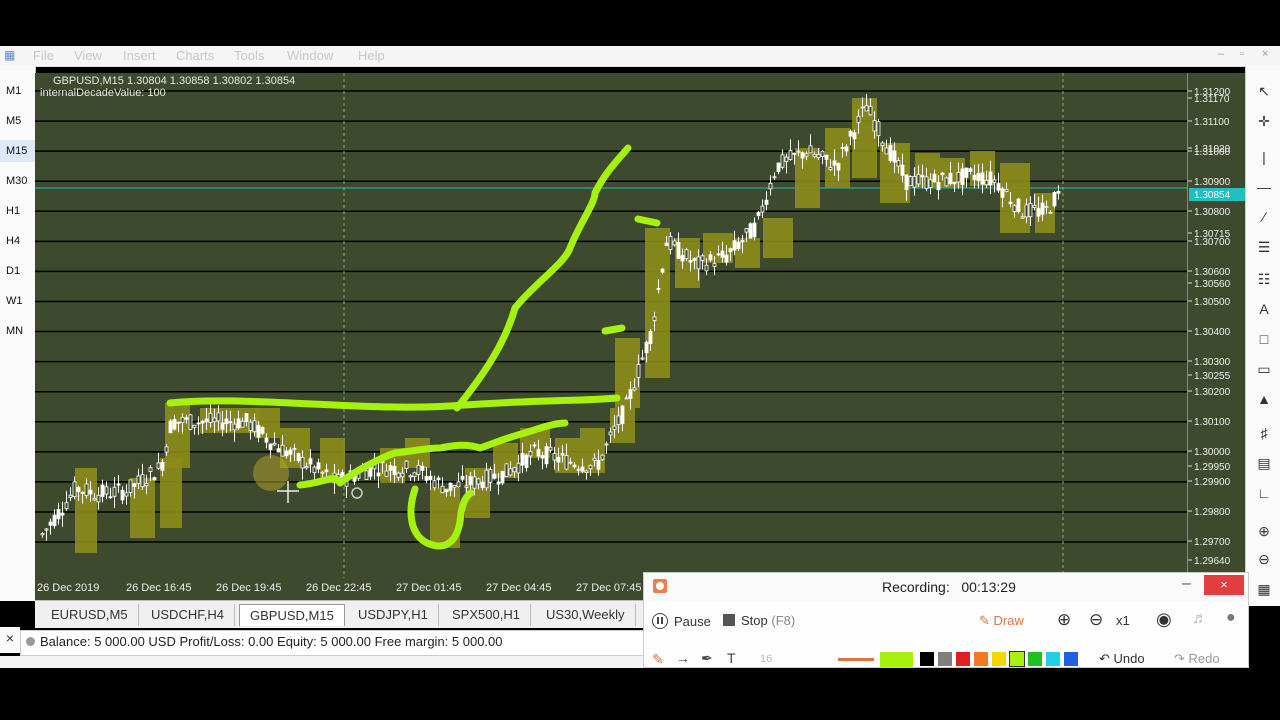 The image size is (1280, 720). I want to click on zoom-in-icon: ⊕, so click(1264, 531).